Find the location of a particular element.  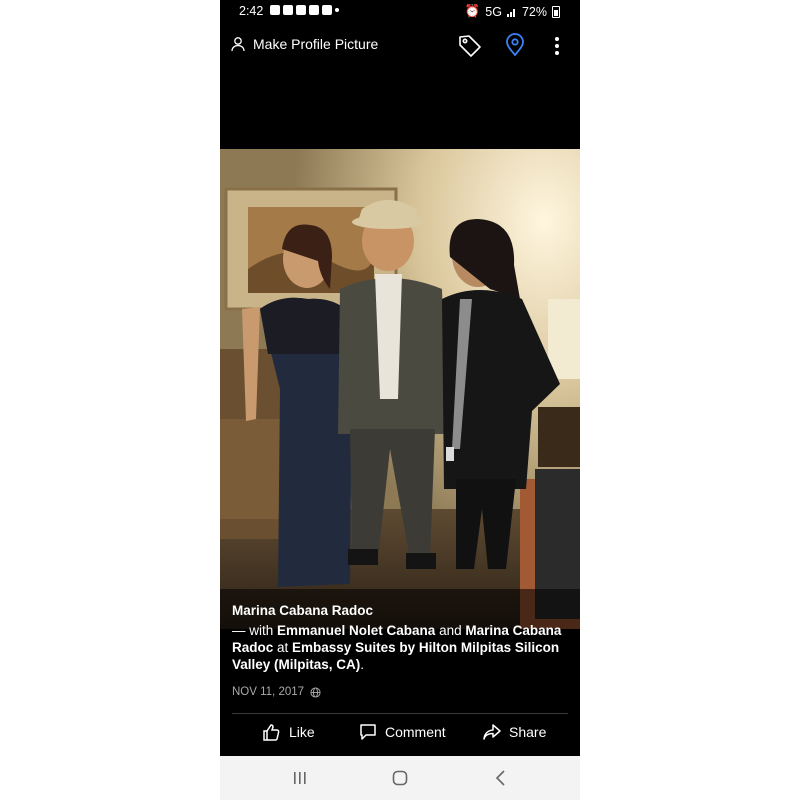

tiktok-icon is located at coordinates (301, 10).